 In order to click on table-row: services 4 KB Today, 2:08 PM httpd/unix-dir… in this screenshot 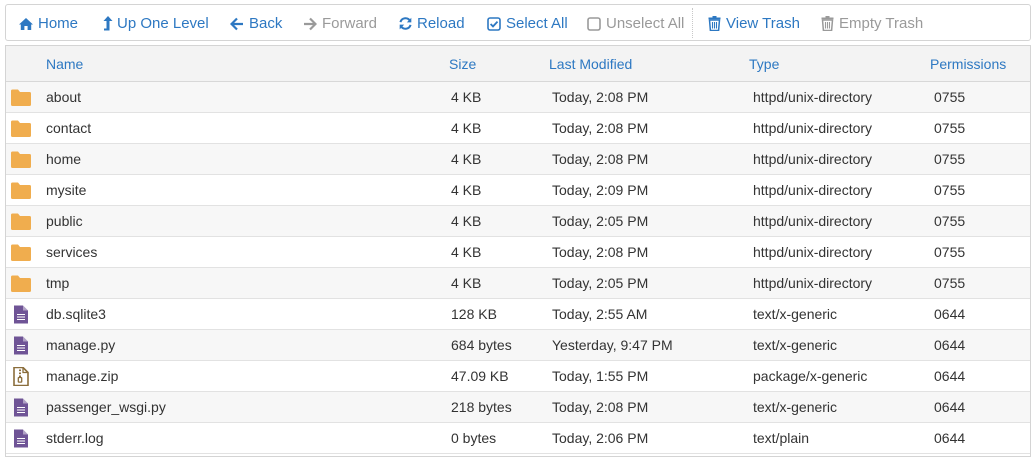, I will do `click(518, 252)`.